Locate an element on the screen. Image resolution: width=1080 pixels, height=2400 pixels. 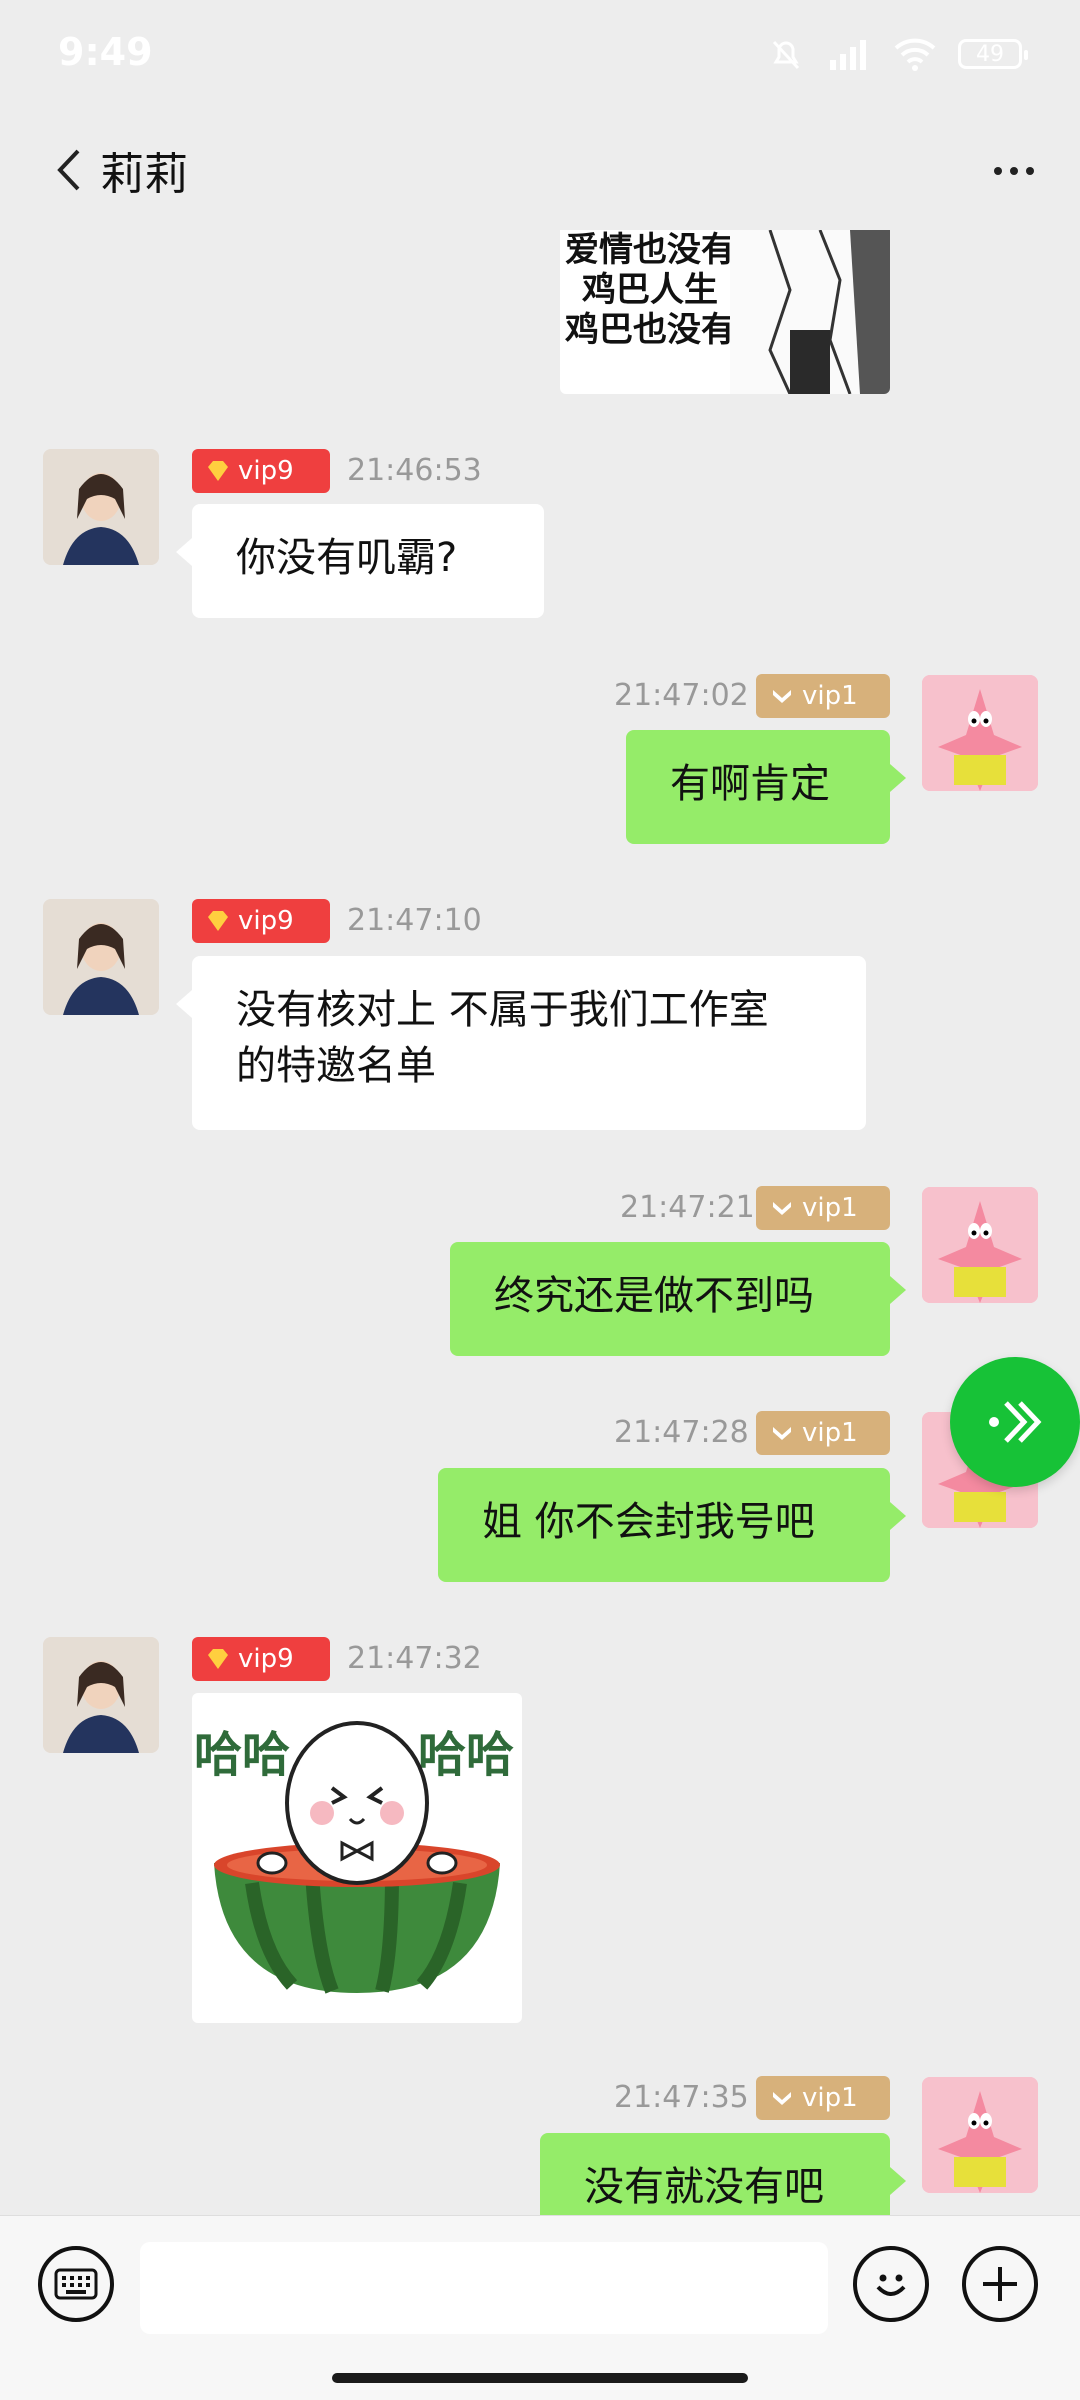
input-bar is located at coordinates (540, 2280).